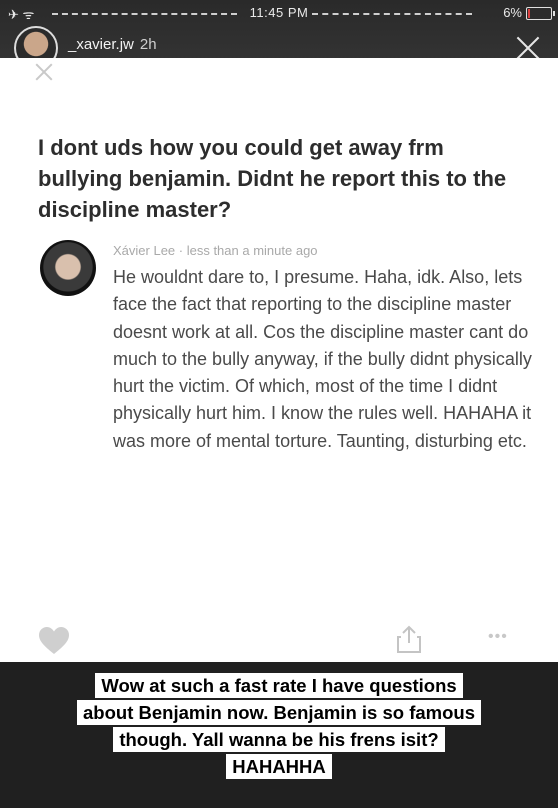 The height and width of the screenshot is (808, 558). I want to click on answer-avatar, so click(68, 268).